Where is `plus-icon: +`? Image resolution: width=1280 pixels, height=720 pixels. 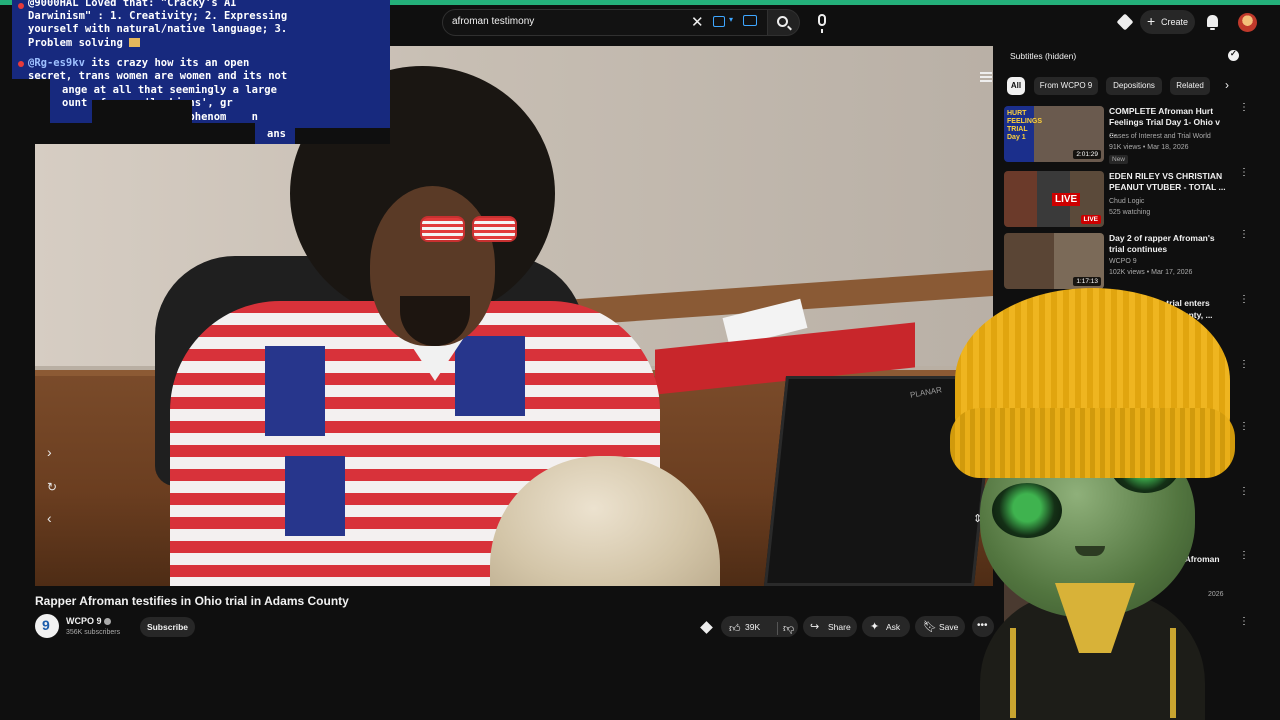 plus-icon: + is located at coordinates (1151, 21).